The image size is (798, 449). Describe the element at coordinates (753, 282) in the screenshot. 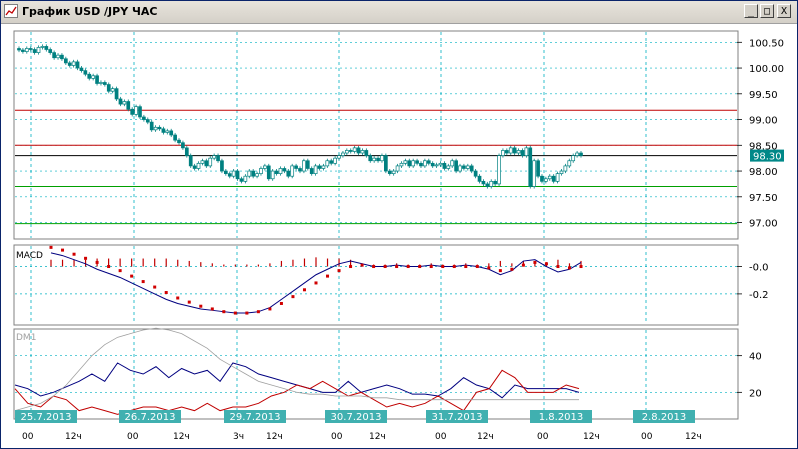

I see `macd-axis: -0.0 -0.2` at that location.